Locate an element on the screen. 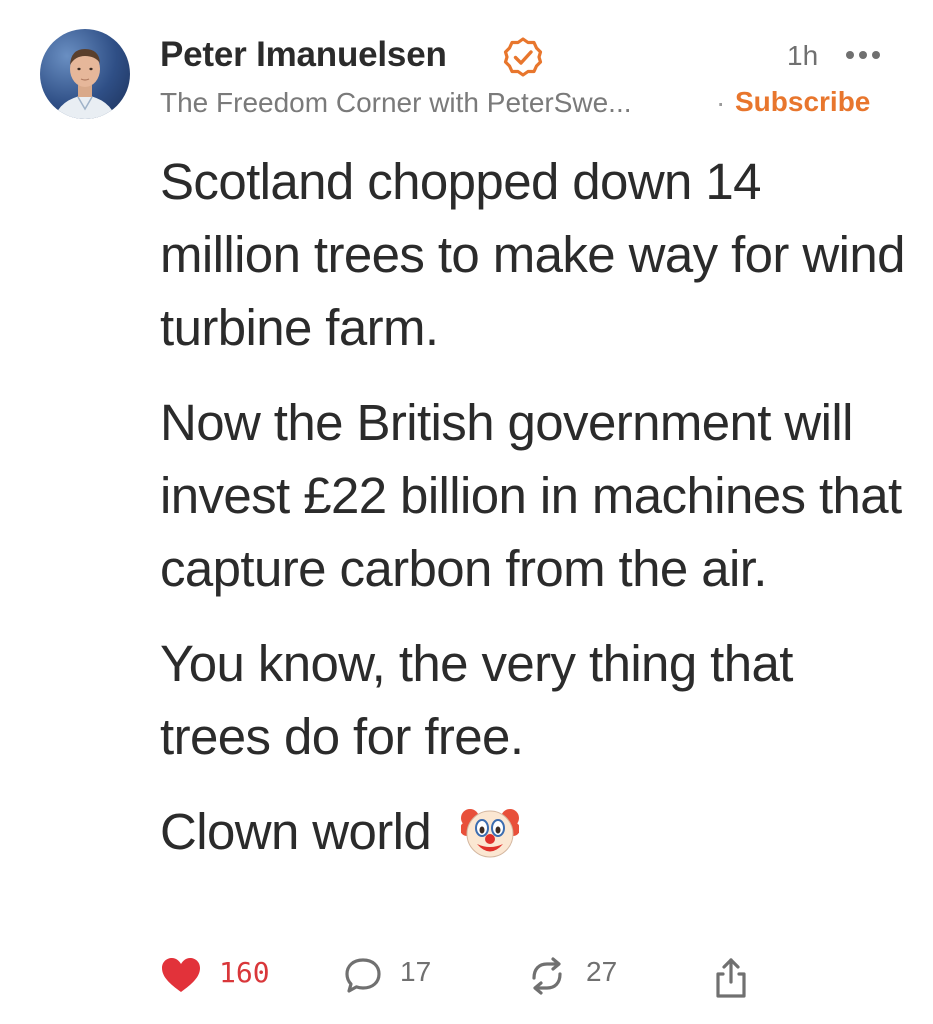 Image resolution: width=933 pixels, height=1024 pixels. avatar is located at coordinates (85, 74).